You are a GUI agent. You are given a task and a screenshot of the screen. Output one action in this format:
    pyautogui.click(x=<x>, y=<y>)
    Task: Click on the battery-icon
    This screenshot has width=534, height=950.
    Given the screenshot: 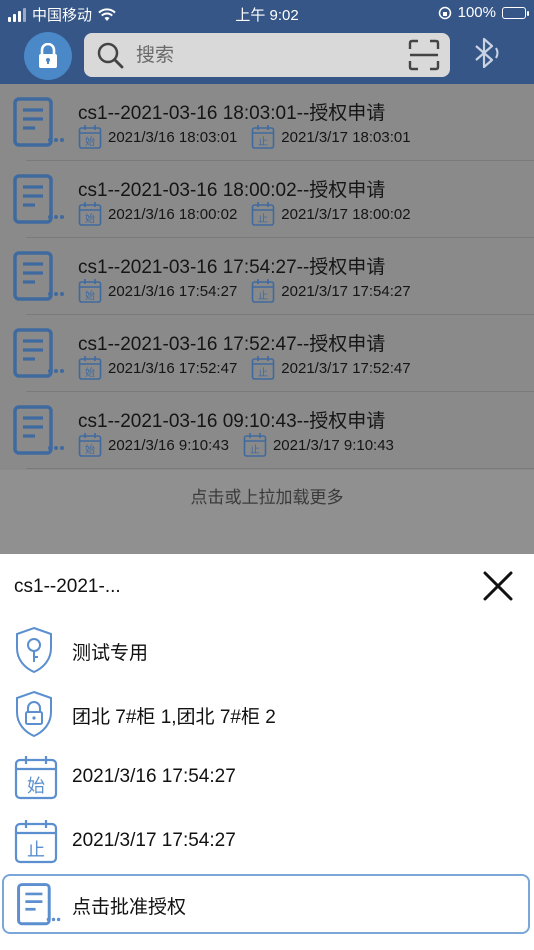 What is the action you would take?
    pyautogui.click(x=515, y=12)
    